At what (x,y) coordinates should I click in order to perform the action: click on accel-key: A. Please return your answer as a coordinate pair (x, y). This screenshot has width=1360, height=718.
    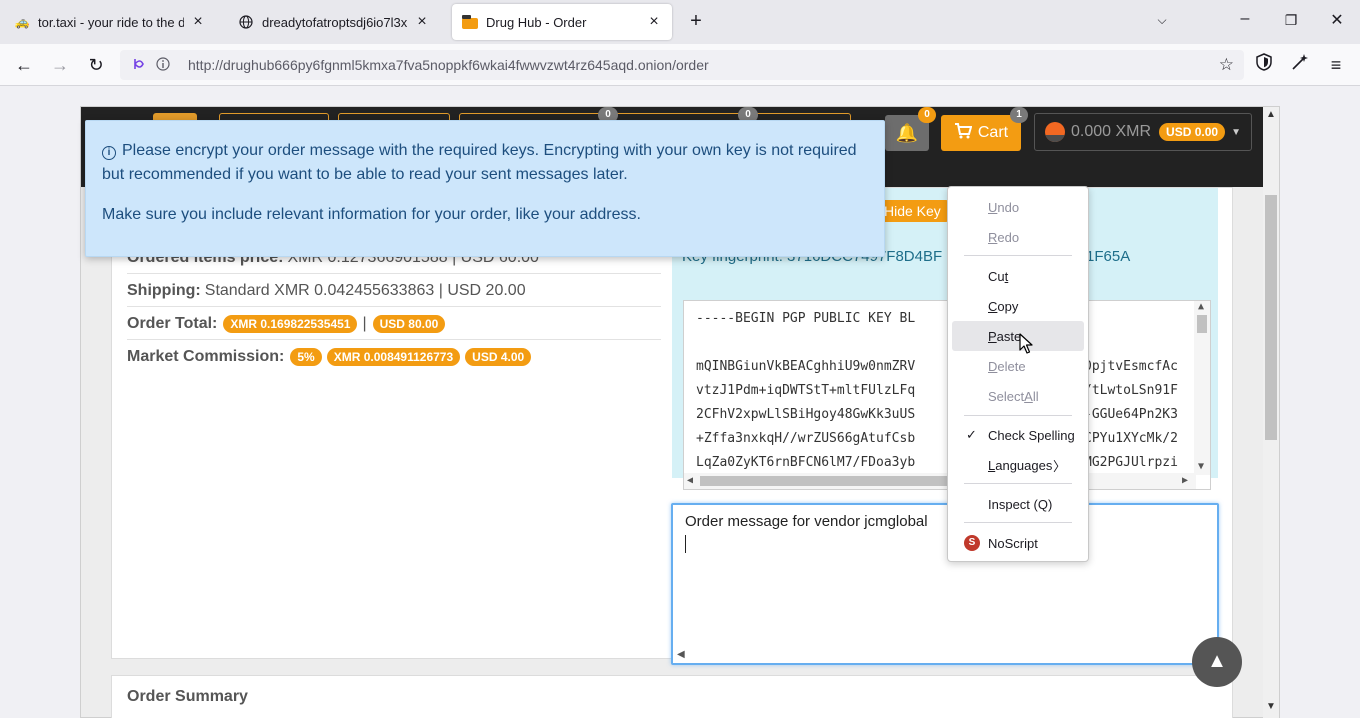
    Looking at the image, I should click on (1028, 396).